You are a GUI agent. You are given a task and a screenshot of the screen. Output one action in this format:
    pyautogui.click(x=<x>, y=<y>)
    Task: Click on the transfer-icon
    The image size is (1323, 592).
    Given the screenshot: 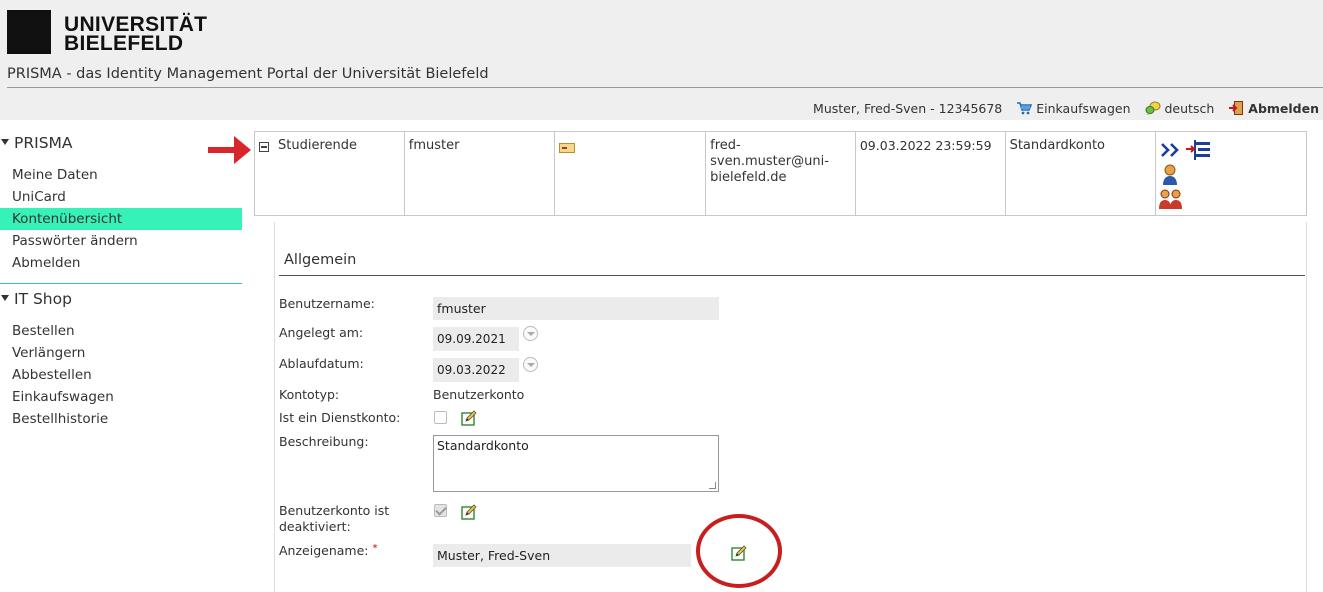 What is the action you would take?
    pyautogui.click(x=1200, y=150)
    